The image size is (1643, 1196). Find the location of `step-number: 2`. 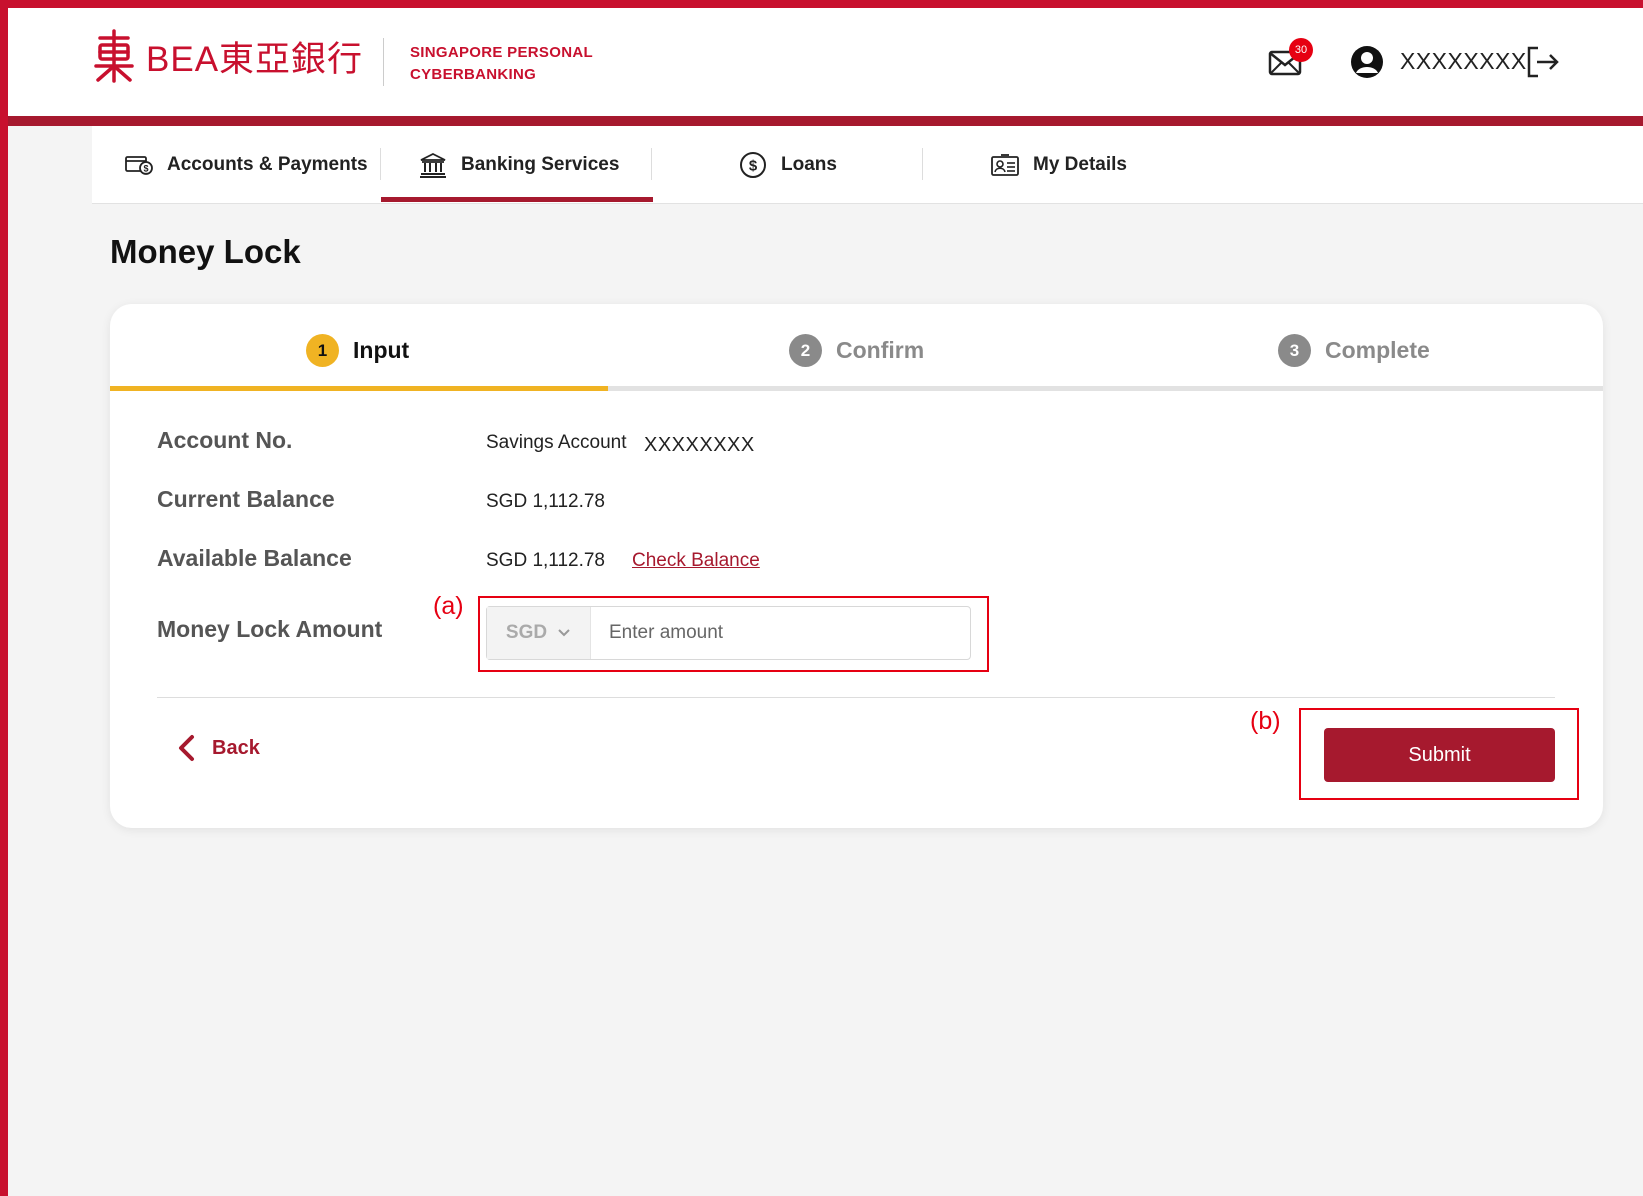

step-number: 2 is located at coordinates (805, 350).